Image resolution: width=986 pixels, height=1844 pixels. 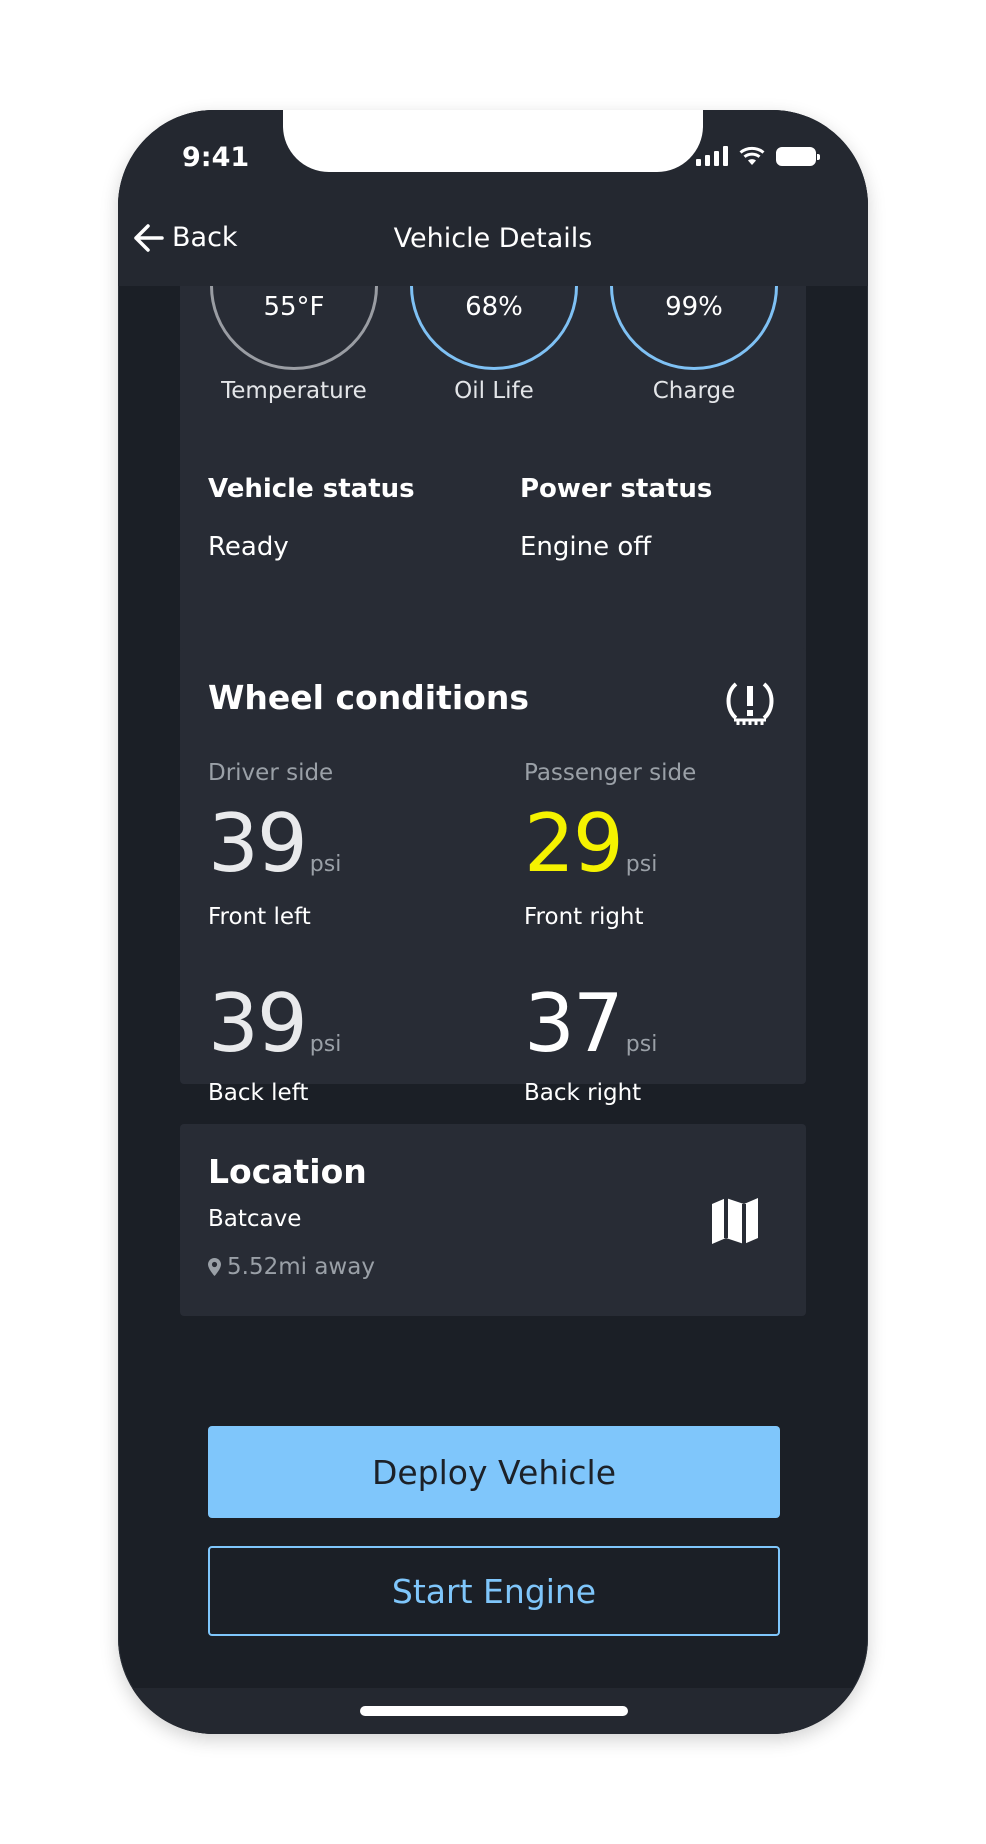 I want to click on front-left-value: 39, so click(x=258, y=843).